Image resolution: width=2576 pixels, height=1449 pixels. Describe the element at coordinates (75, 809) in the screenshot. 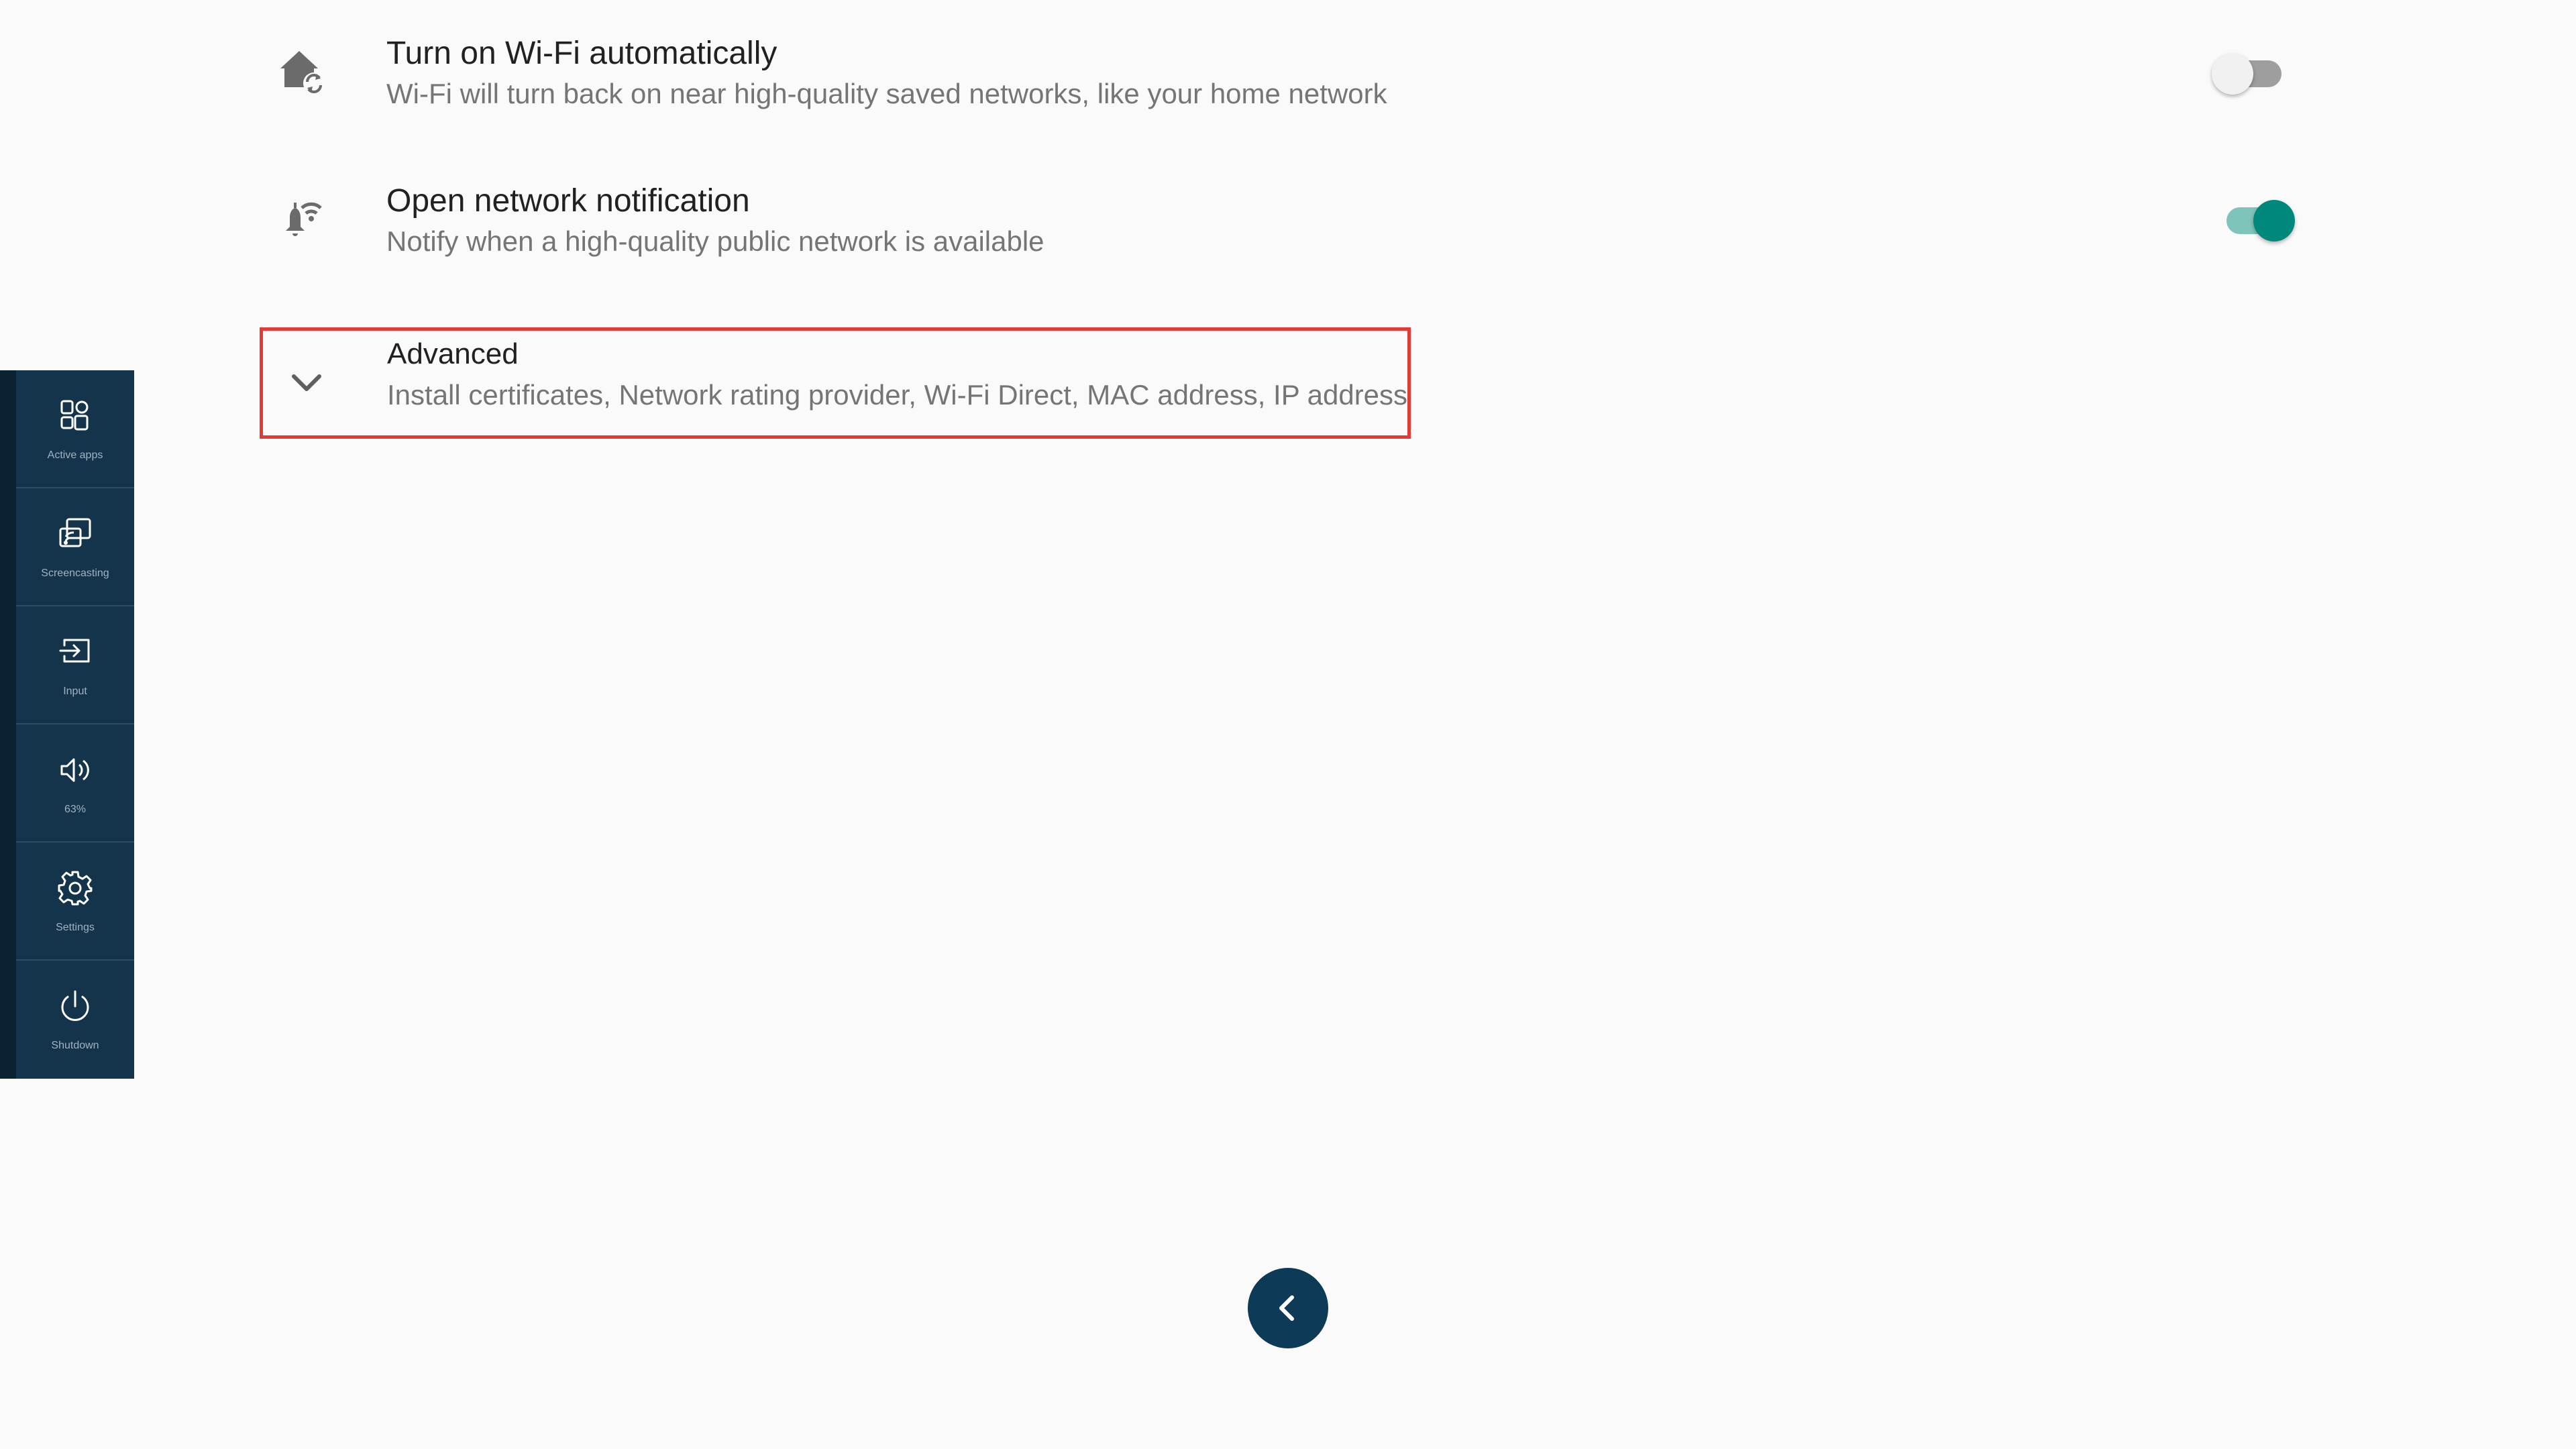

I see `dock-item-label: 63%` at that location.